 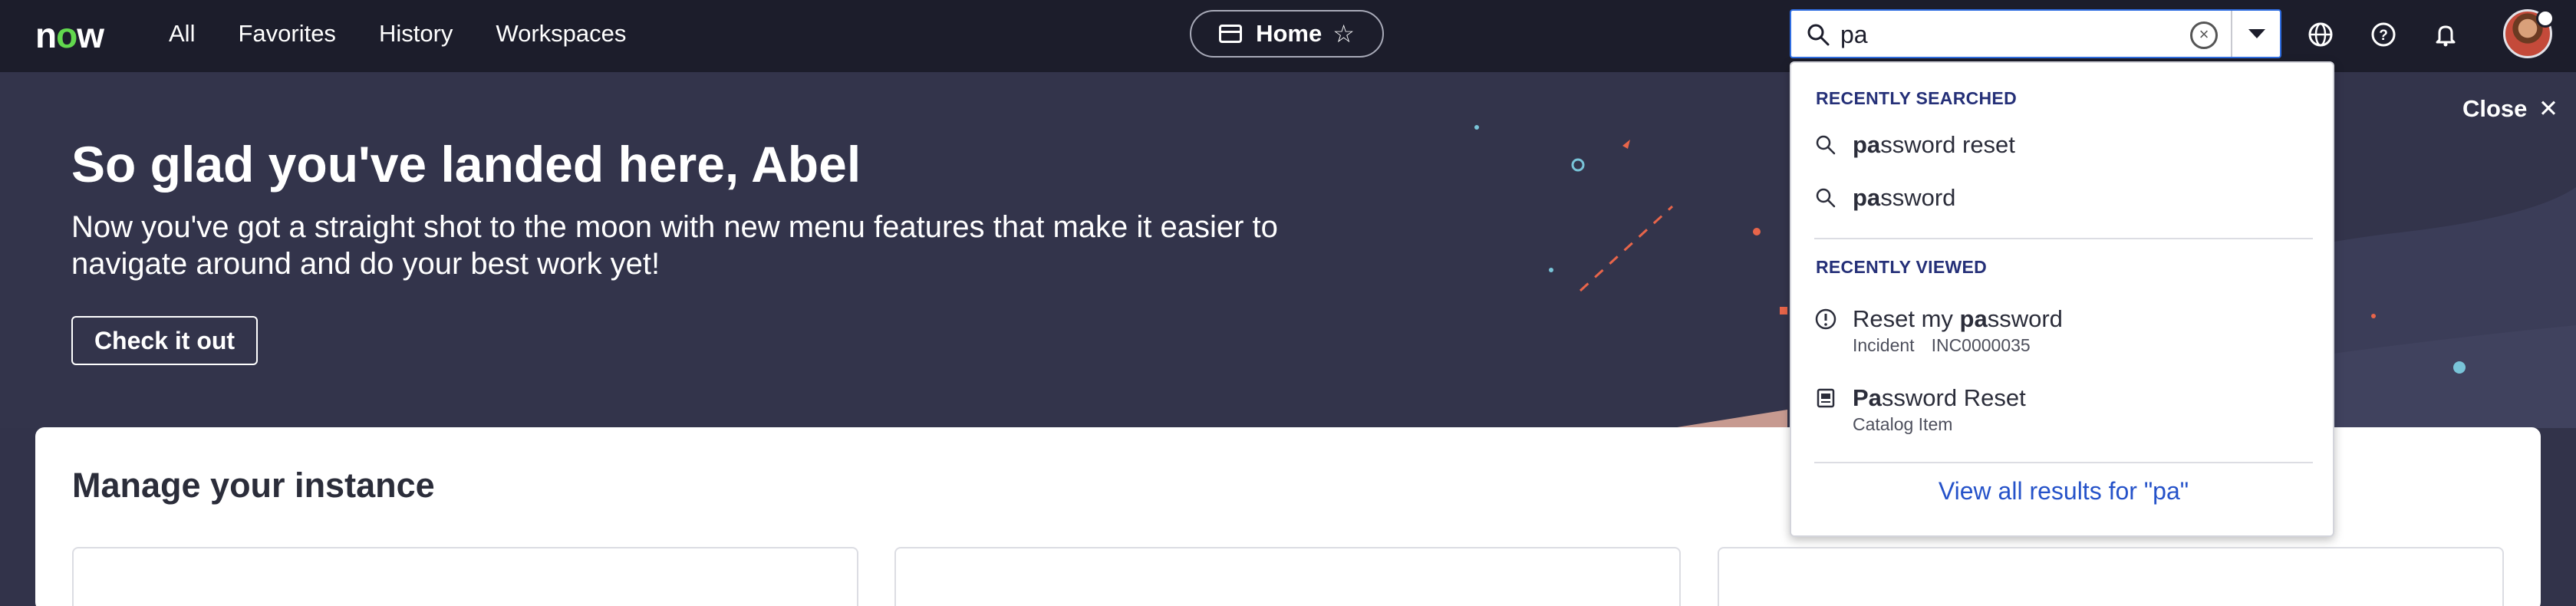 I want to click on bell-icon, so click(x=2445, y=34).